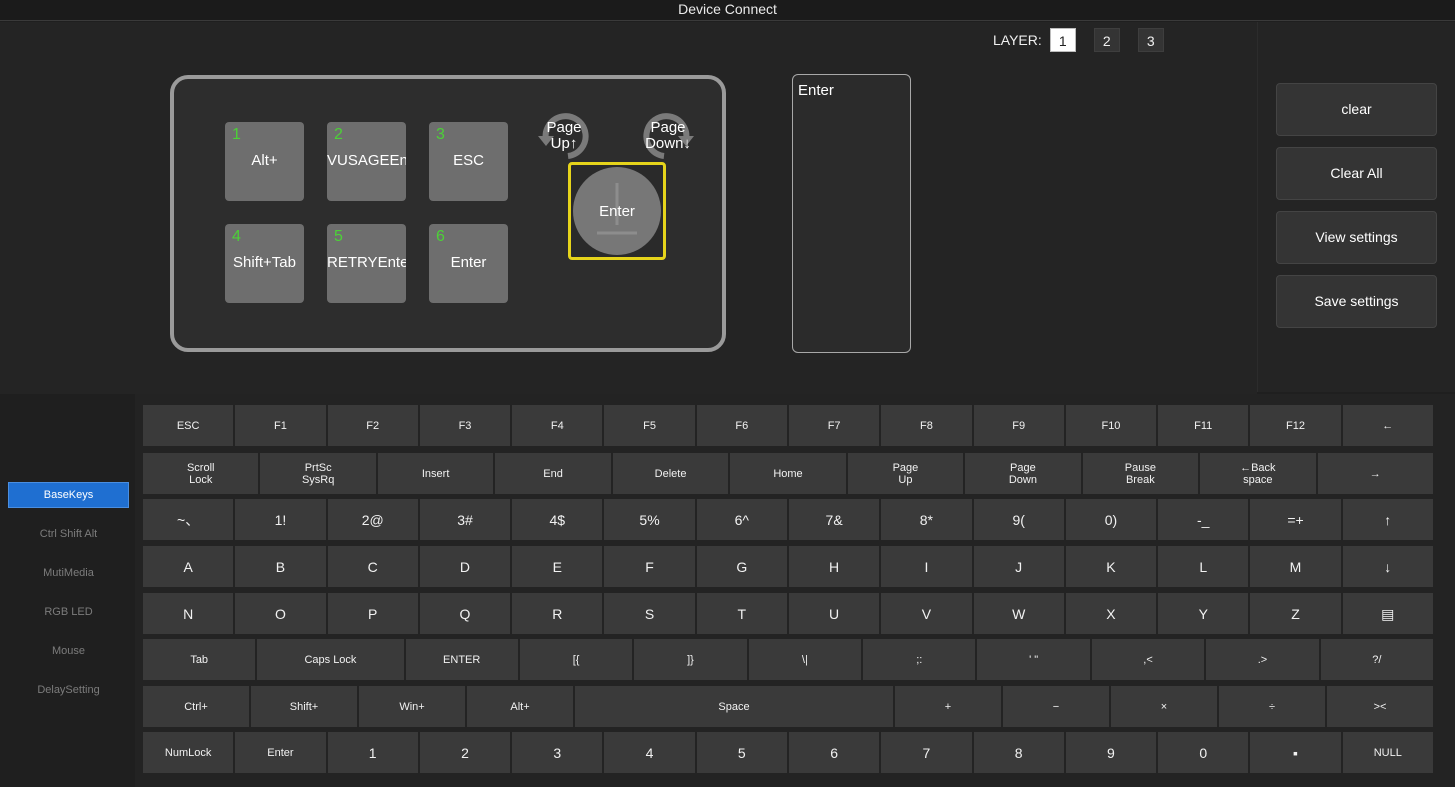 The width and height of the screenshot is (1455, 787). What do you see at coordinates (468, 161) in the screenshot?
I see `macro-key-3: 3 ESC` at bounding box center [468, 161].